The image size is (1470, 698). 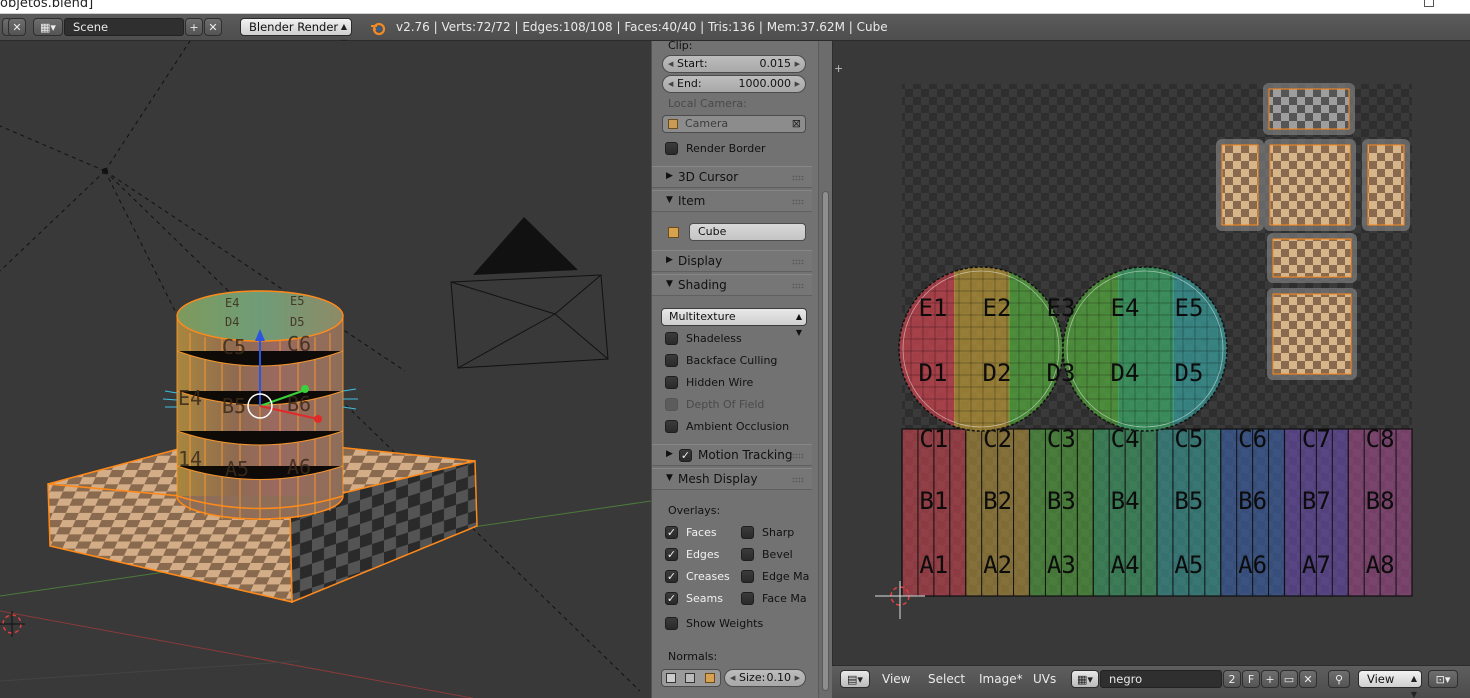 I want to click on image-browse-icon: ▦▾, so click(x=1085, y=679).